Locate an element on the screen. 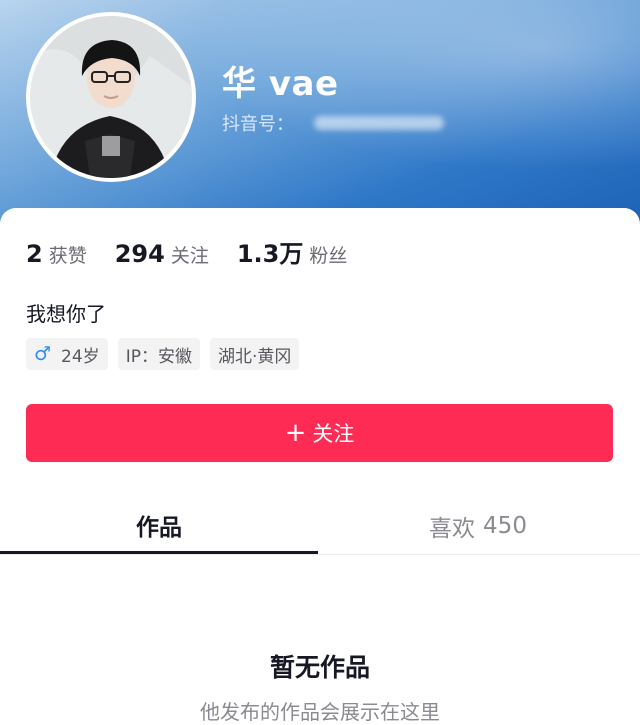 The image size is (640, 725). empty-state-subtitle: 他发布的作品会展示在这里 is located at coordinates (320, 712).